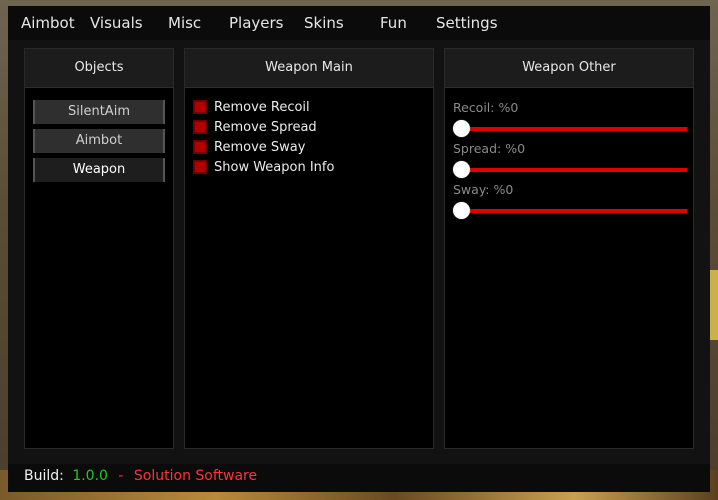  Describe the element at coordinates (461, 210) in the screenshot. I see `sway-slider-knob` at that location.